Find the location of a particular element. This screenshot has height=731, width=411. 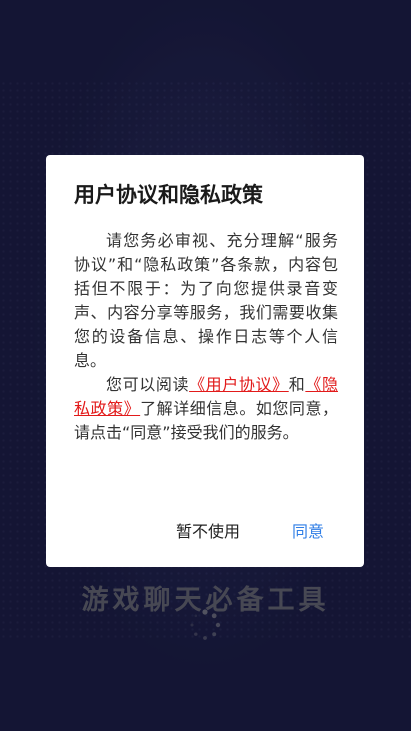

dialog-title: 用户协议和隐私政策 is located at coordinates (168, 195).